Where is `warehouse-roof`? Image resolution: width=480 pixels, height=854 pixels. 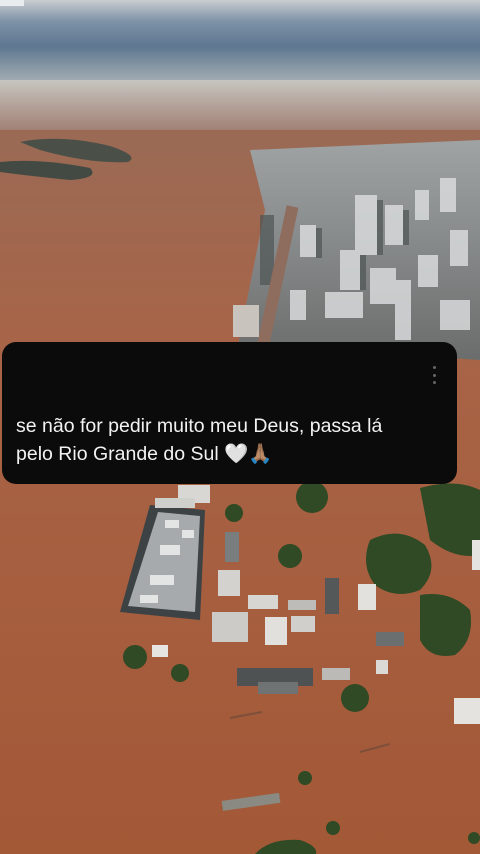 warehouse-roof is located at coordinates (246, 321).